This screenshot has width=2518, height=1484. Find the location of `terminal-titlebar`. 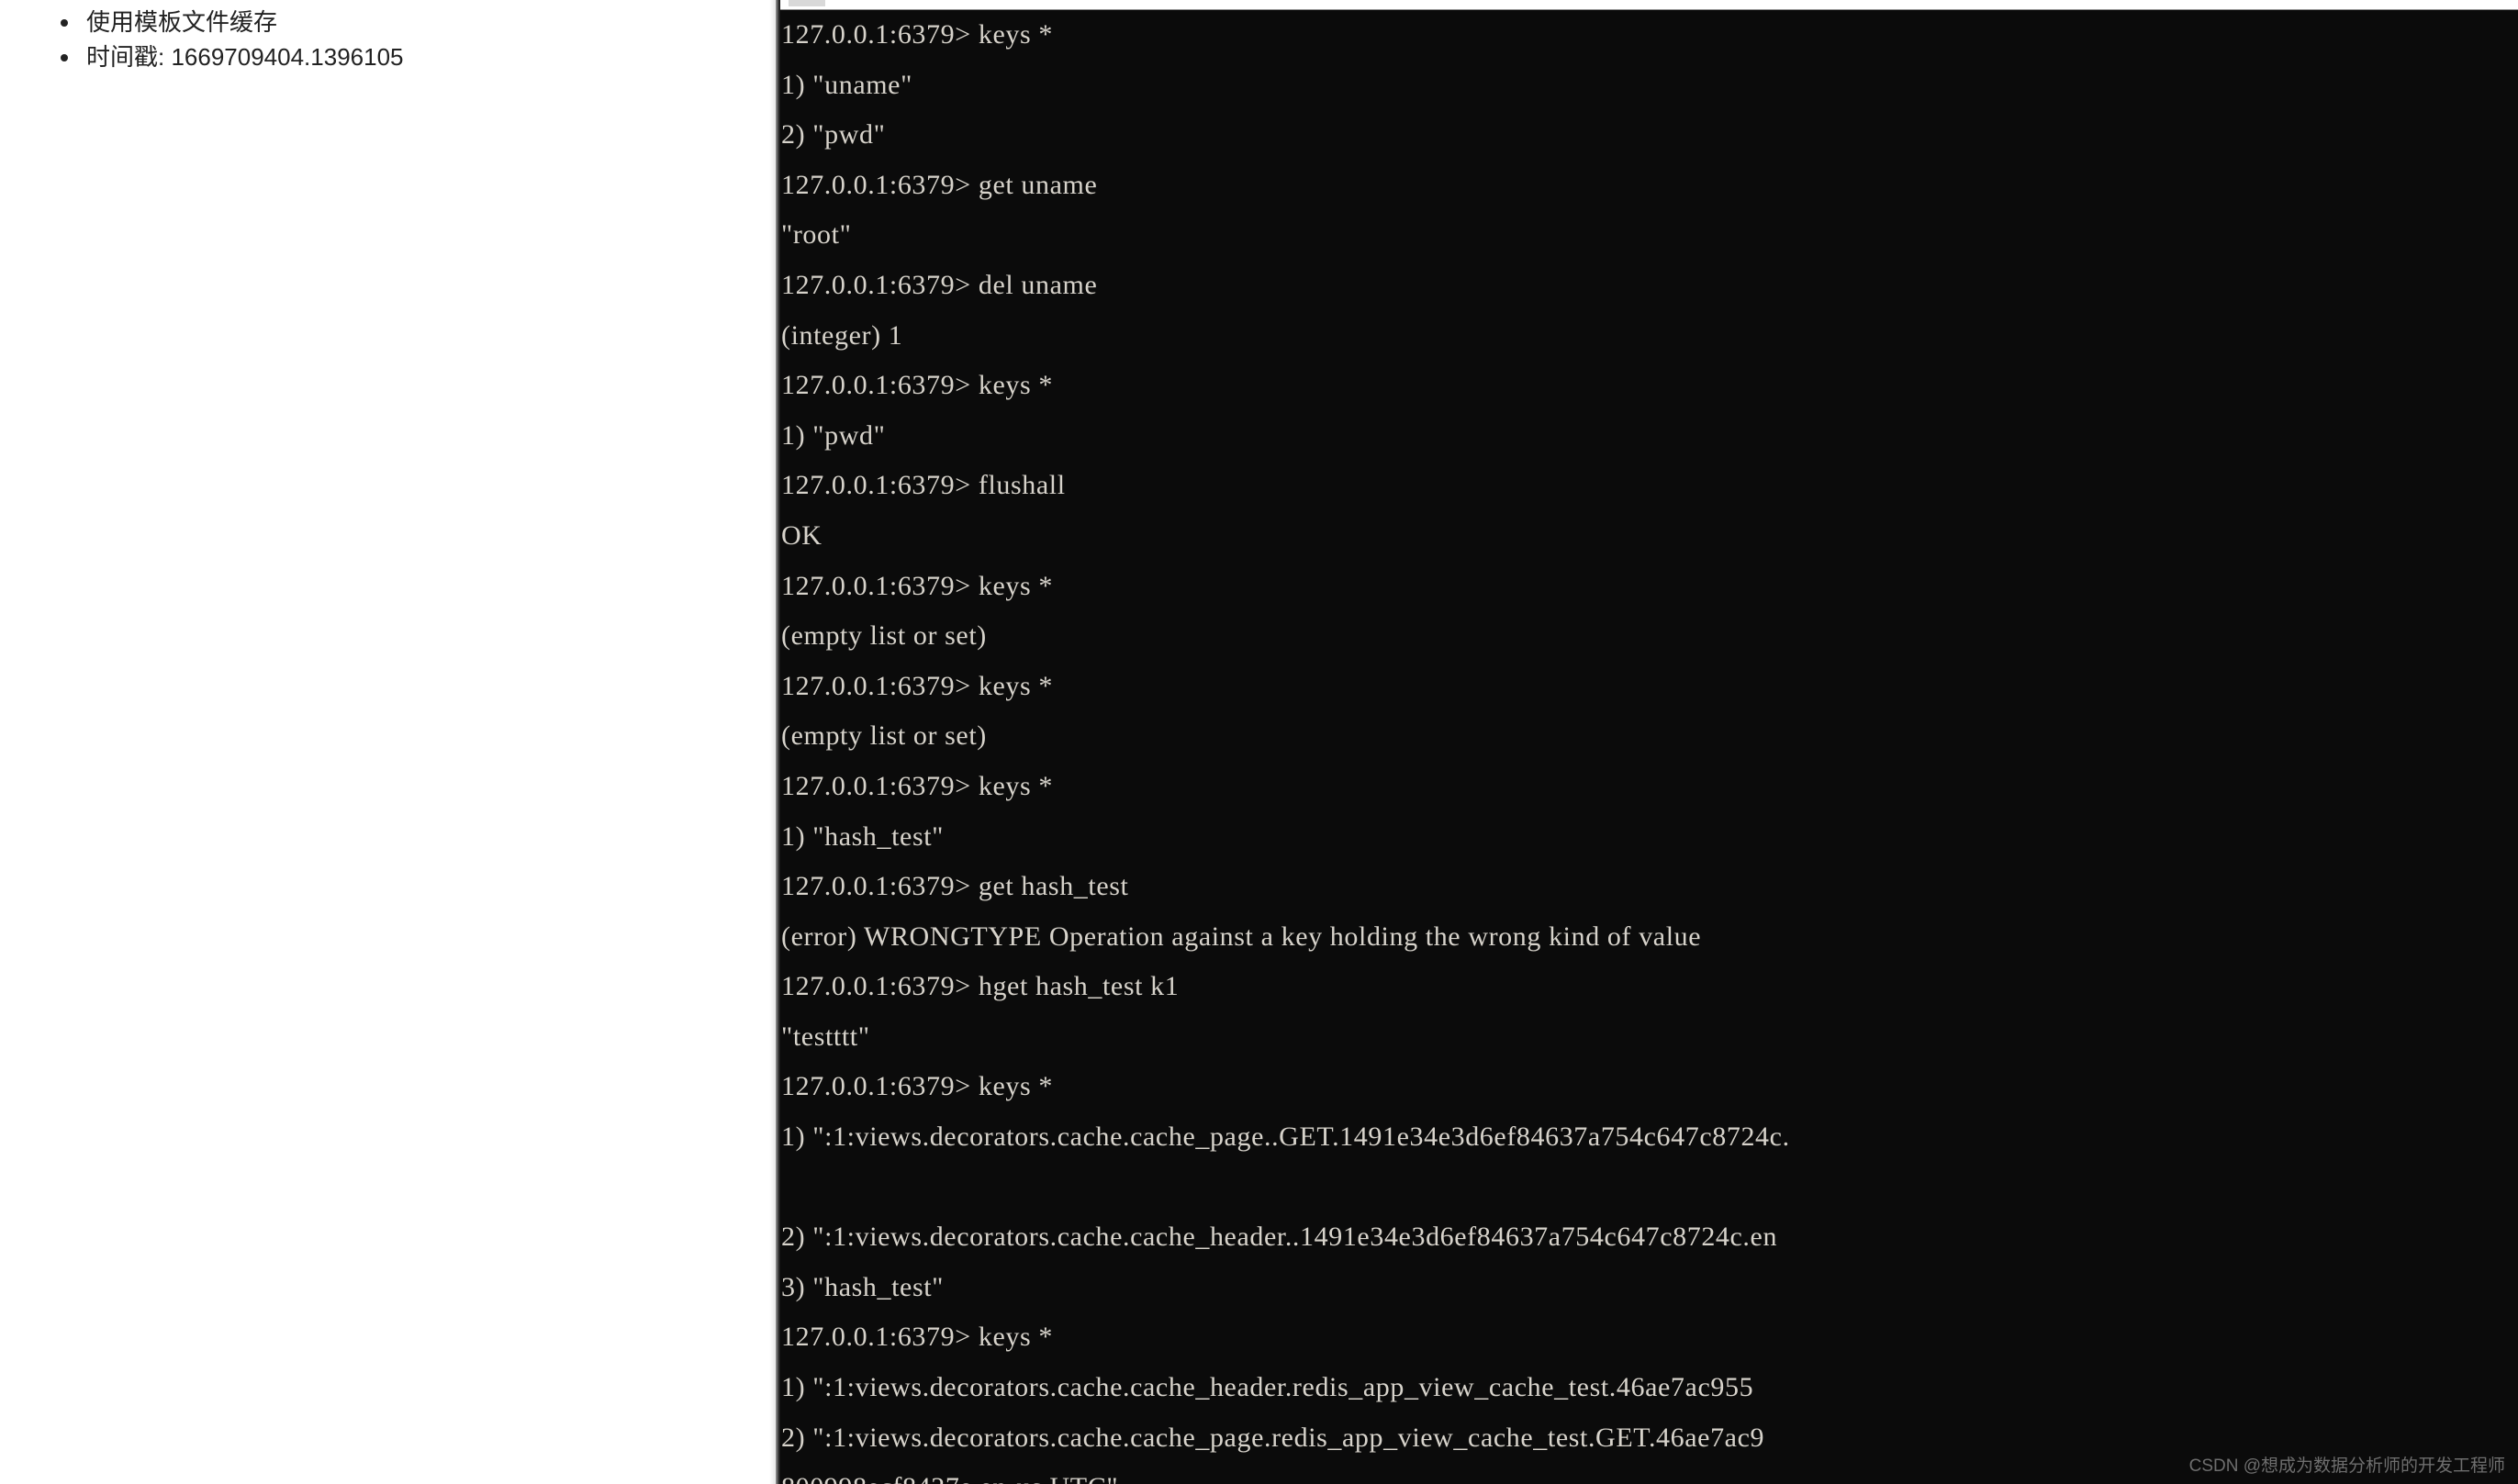

terminal-titlebar is located at coordinates (1647, 5).